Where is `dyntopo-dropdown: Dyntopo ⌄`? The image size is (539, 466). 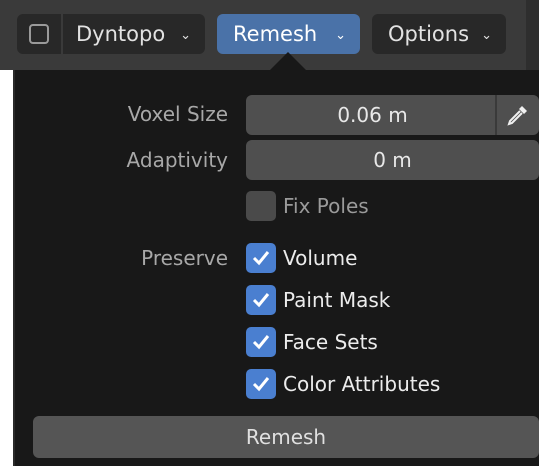
dyntopo-dropdown: Dyntopo ⌄ is located at coordinates (134, 34).